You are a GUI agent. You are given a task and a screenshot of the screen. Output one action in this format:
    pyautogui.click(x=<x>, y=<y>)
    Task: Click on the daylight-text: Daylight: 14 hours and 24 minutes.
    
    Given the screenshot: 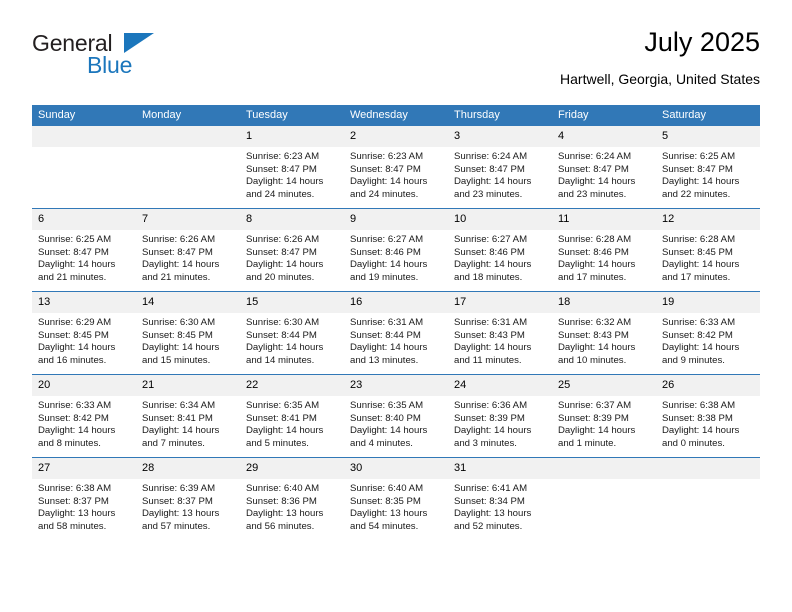 What is the action you would take?
    pyautogui.click(x=285, y=188)
    